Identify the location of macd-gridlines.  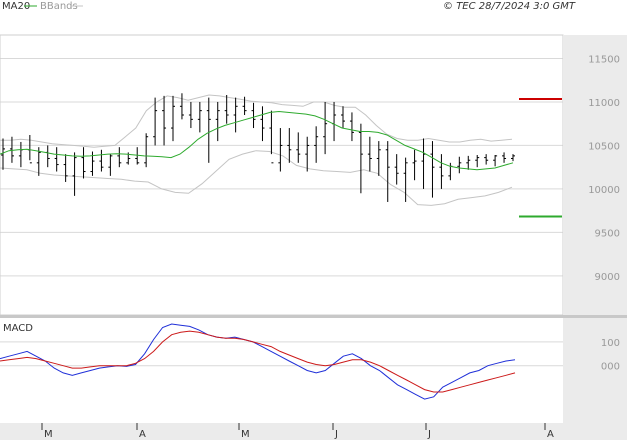
(281, 354).